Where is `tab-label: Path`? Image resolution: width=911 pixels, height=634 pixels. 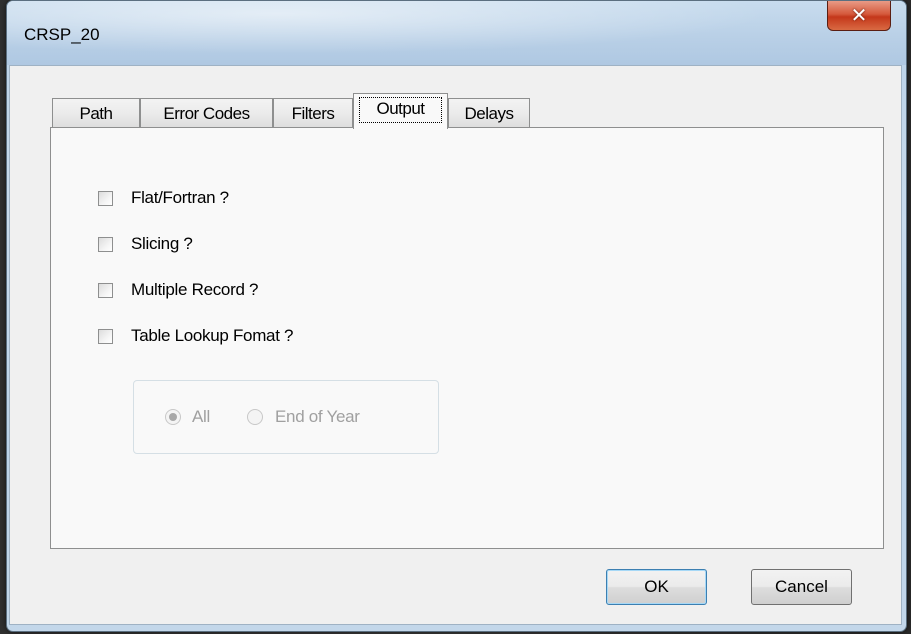 tab-label: Path is located at coordinates (96, 113).